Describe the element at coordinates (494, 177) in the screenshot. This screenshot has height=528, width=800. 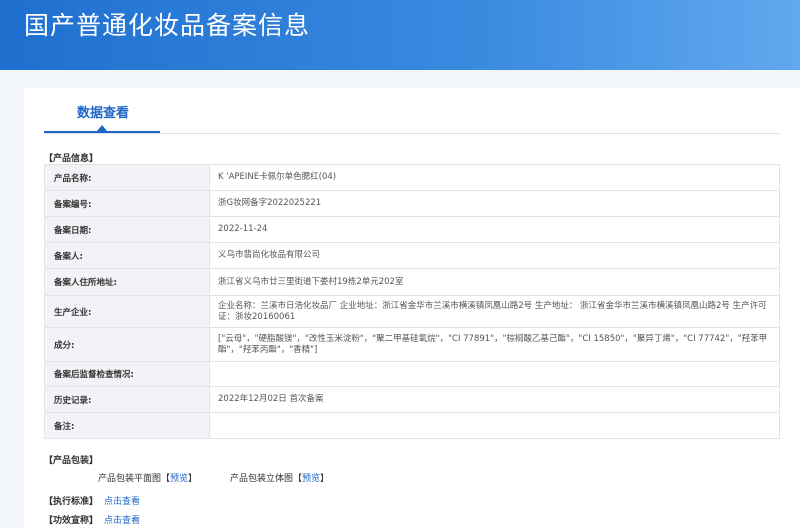
I see `product-name-value: K 'APEINE卡佩尔单色腮红(04)` at that location.